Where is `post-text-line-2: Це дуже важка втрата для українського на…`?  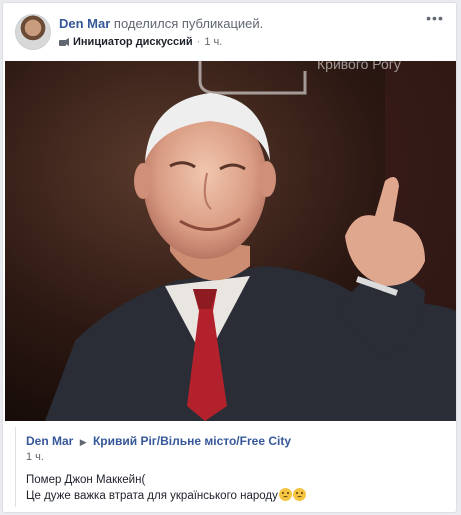 post-text-line-2: Це дуже важка втрата для українського на… is located at coordinates (152, 496).